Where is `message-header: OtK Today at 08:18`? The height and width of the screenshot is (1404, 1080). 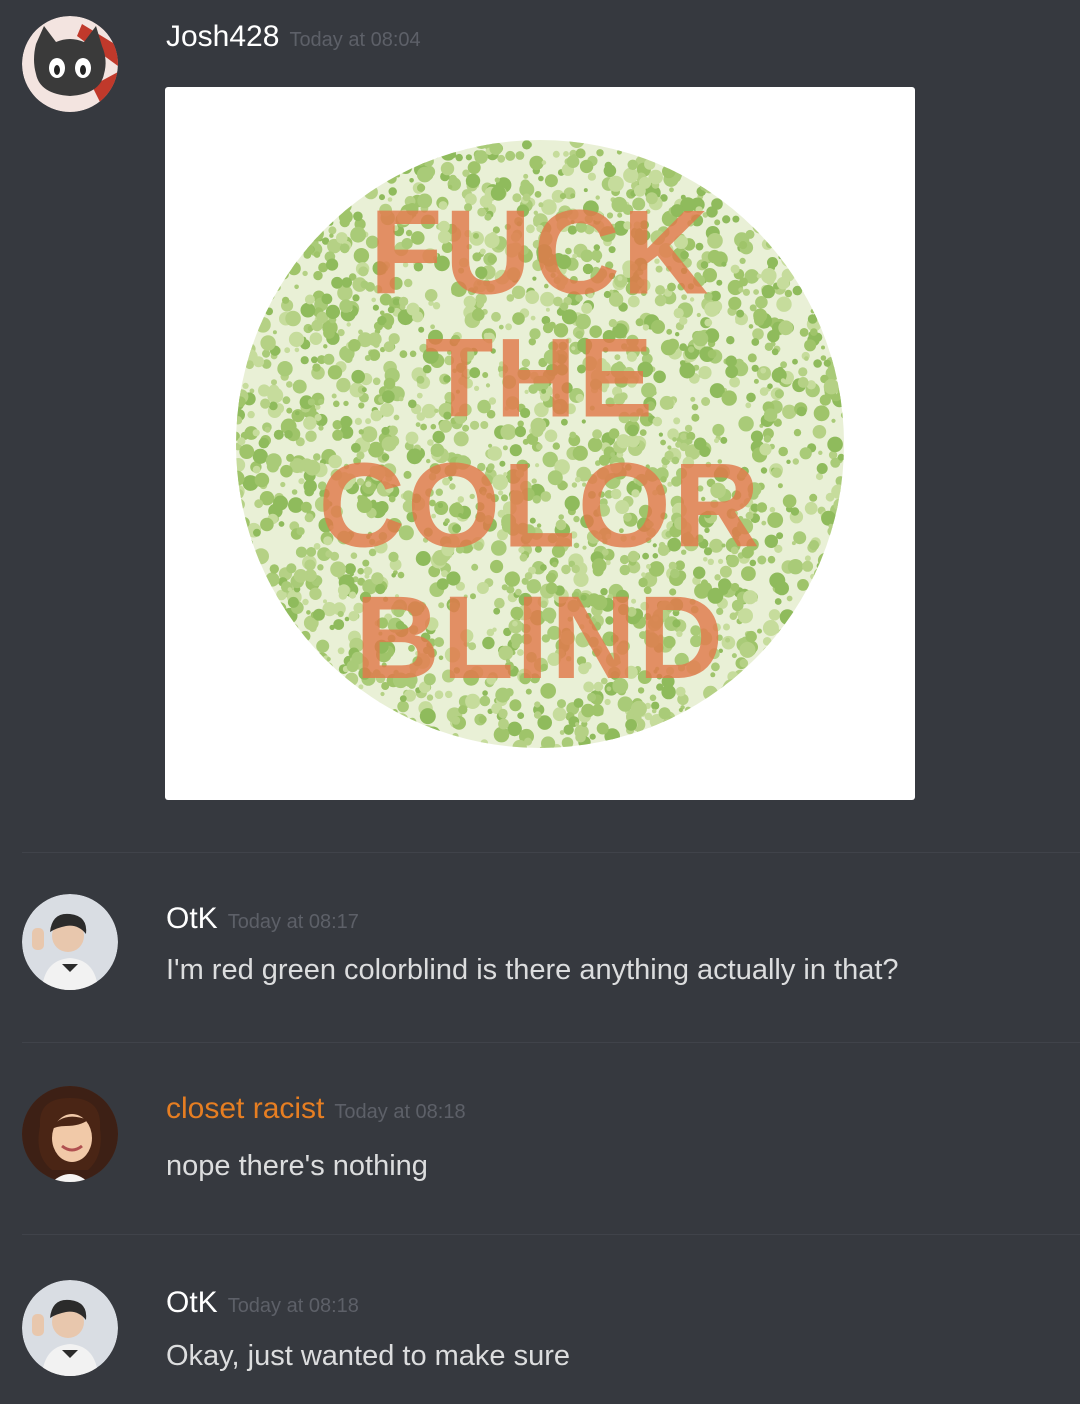
message-header: OtK Today at 08:18 is located at coordinates (262, 1303).